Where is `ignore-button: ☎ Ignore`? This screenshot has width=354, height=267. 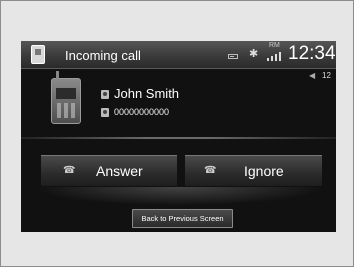 ignore-button: ☎ Ignore is located at coordinates (253, 170).